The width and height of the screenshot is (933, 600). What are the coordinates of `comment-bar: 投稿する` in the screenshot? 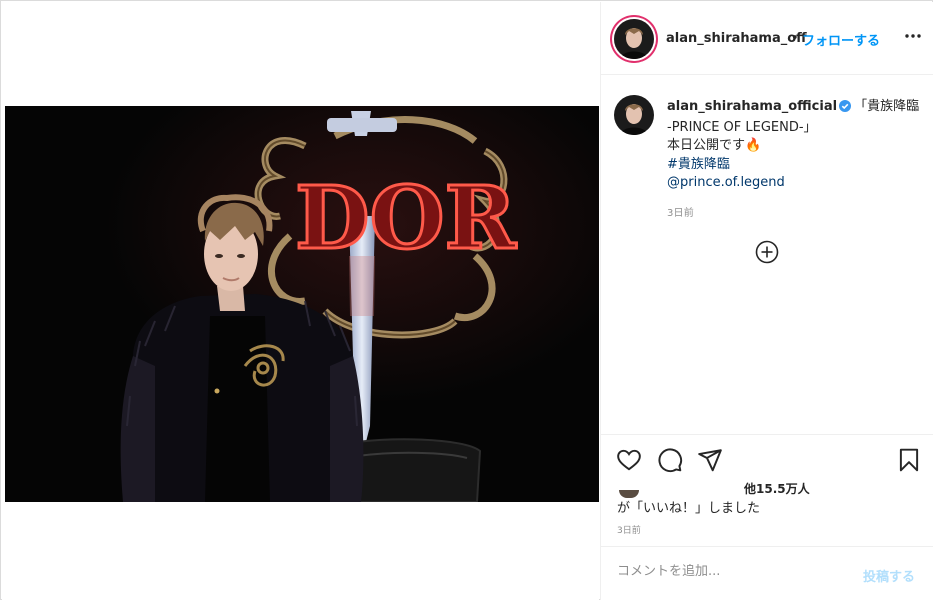 It's located at (767, 573).